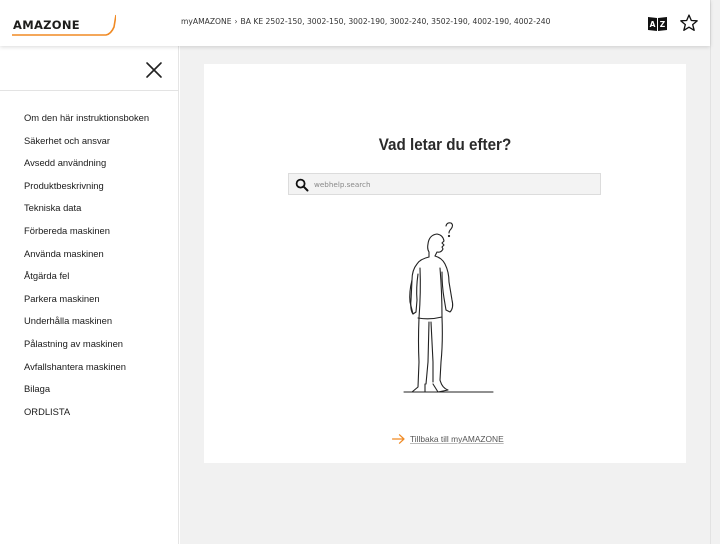 The height and width of the screenshot is (544, 720). I want to click on star-icon, so click(689, 23).